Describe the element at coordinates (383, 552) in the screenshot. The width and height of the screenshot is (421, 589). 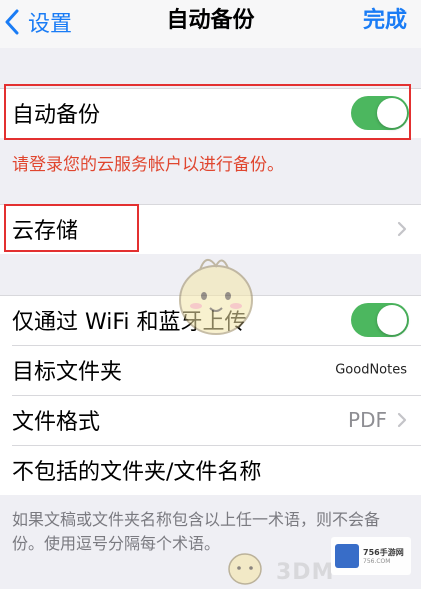
I see `brand-text: 756手游网` at that location.